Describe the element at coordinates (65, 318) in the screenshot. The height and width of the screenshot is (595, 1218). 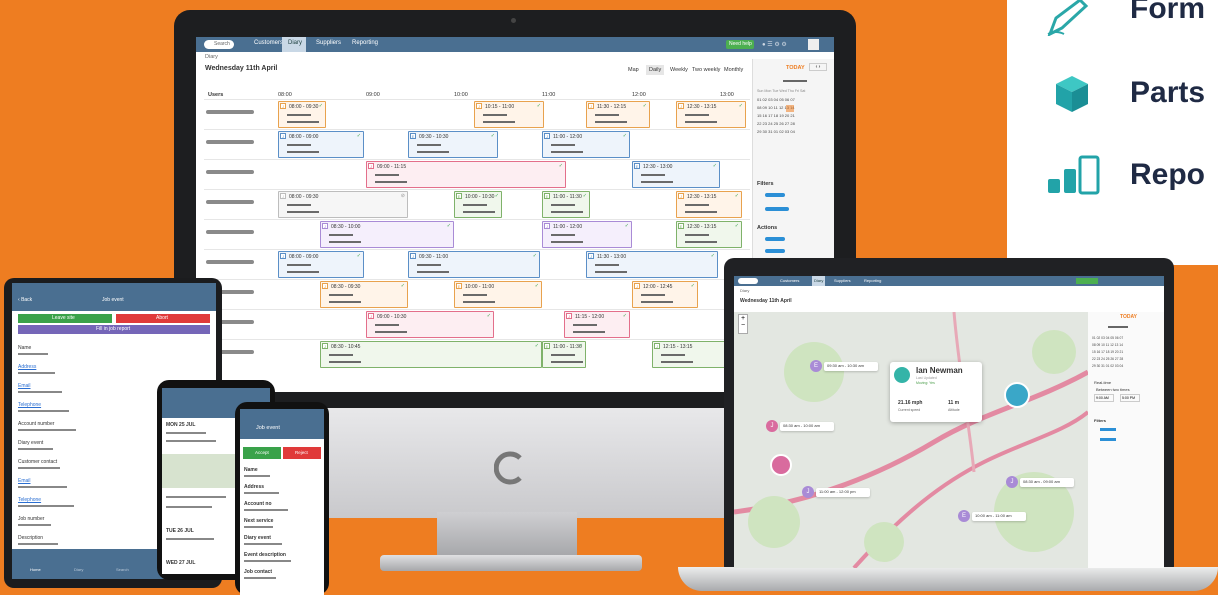
I see `leave-site-button: Leave site` at that location.